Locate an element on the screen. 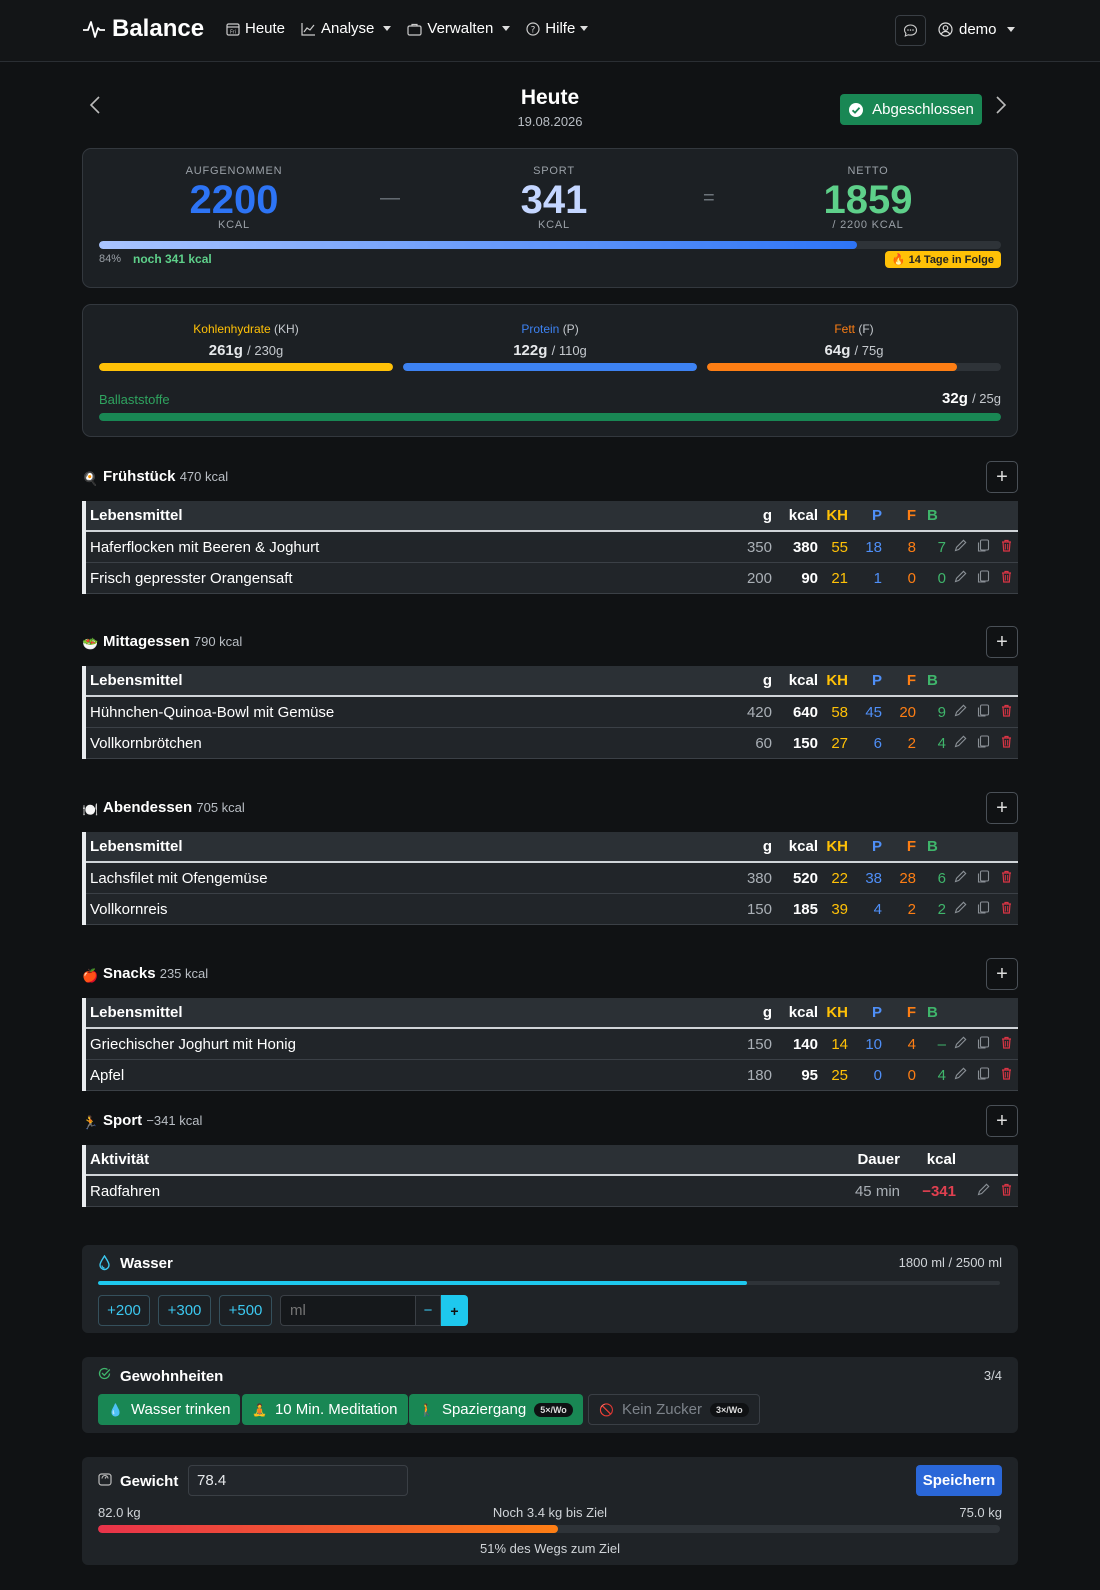 The image size is (1100, 1590). sport-header: 🏃 Sport −341 kcal + is located at coordinates (550, 1123).